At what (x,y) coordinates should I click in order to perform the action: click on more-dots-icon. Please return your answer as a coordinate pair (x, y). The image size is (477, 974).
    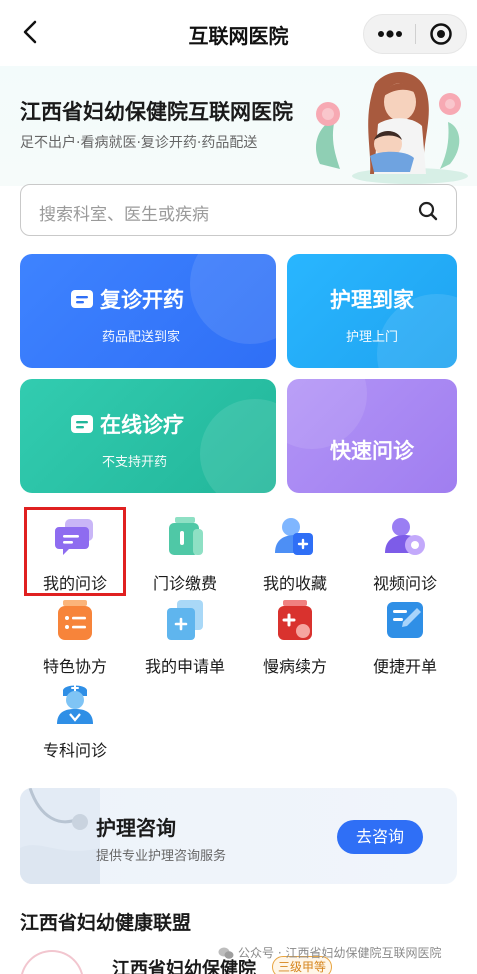
    Looking at the image, I should click on (389, 34).